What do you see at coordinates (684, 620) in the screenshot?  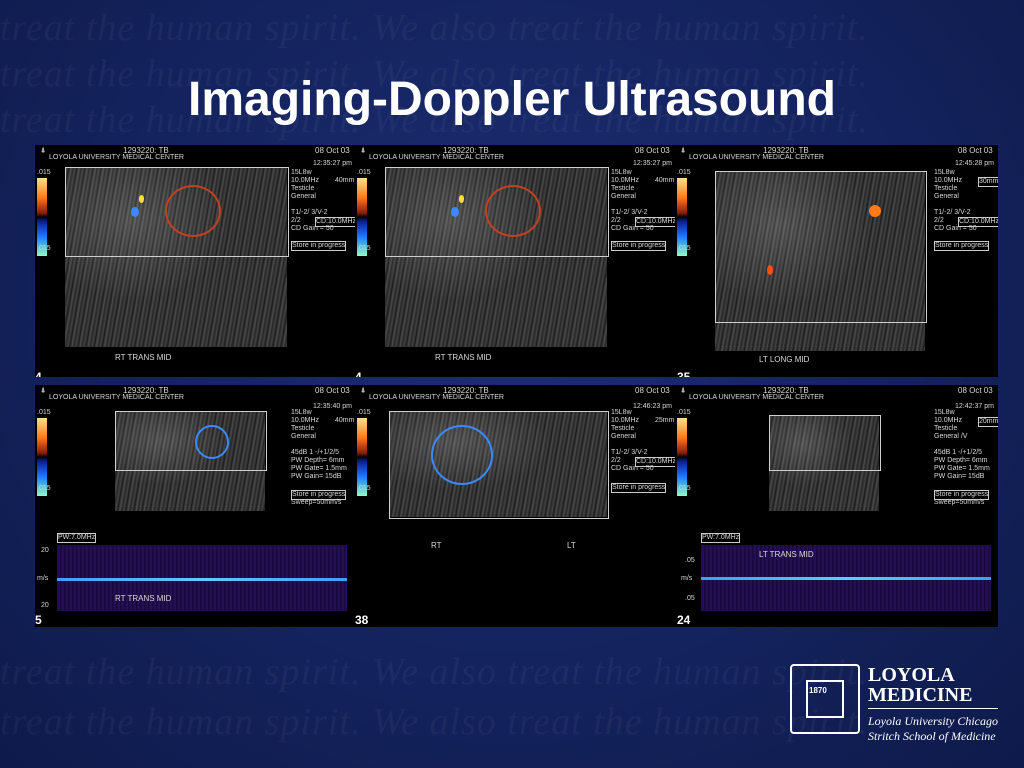 I see `image-index: 24` at bounding box center [684, 620].